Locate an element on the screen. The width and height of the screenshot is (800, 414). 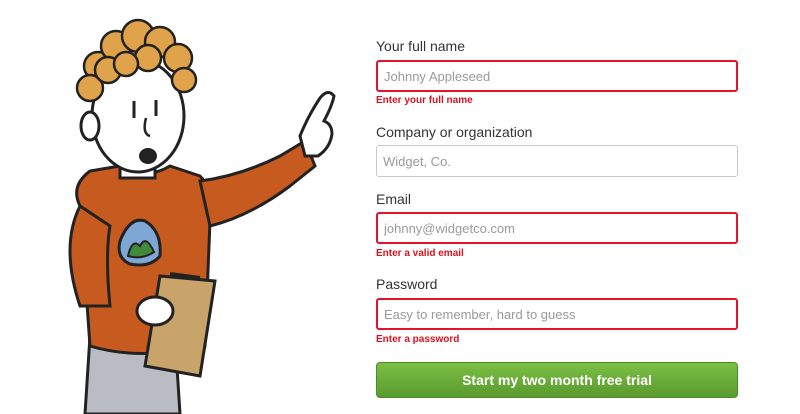
company-label: Company or organization is located at coordinates (454, 132).